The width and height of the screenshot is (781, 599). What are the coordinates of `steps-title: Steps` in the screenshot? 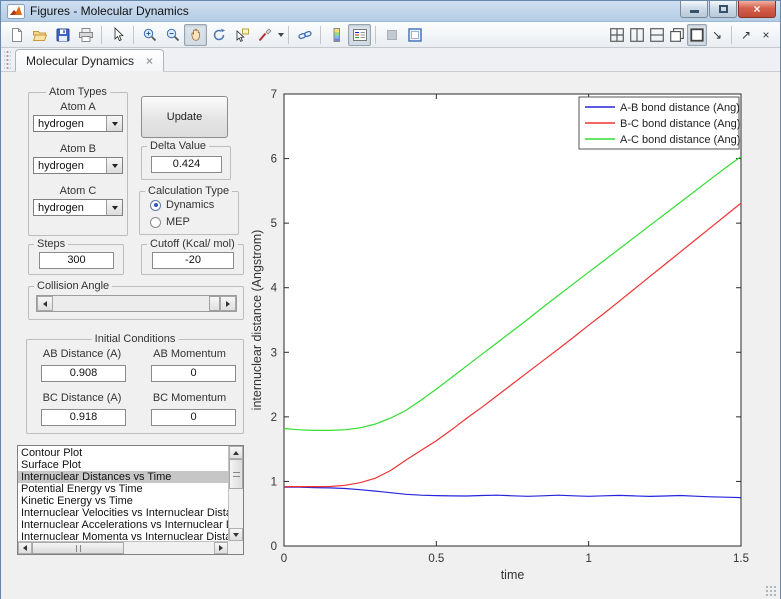 It's located at (51, 244).